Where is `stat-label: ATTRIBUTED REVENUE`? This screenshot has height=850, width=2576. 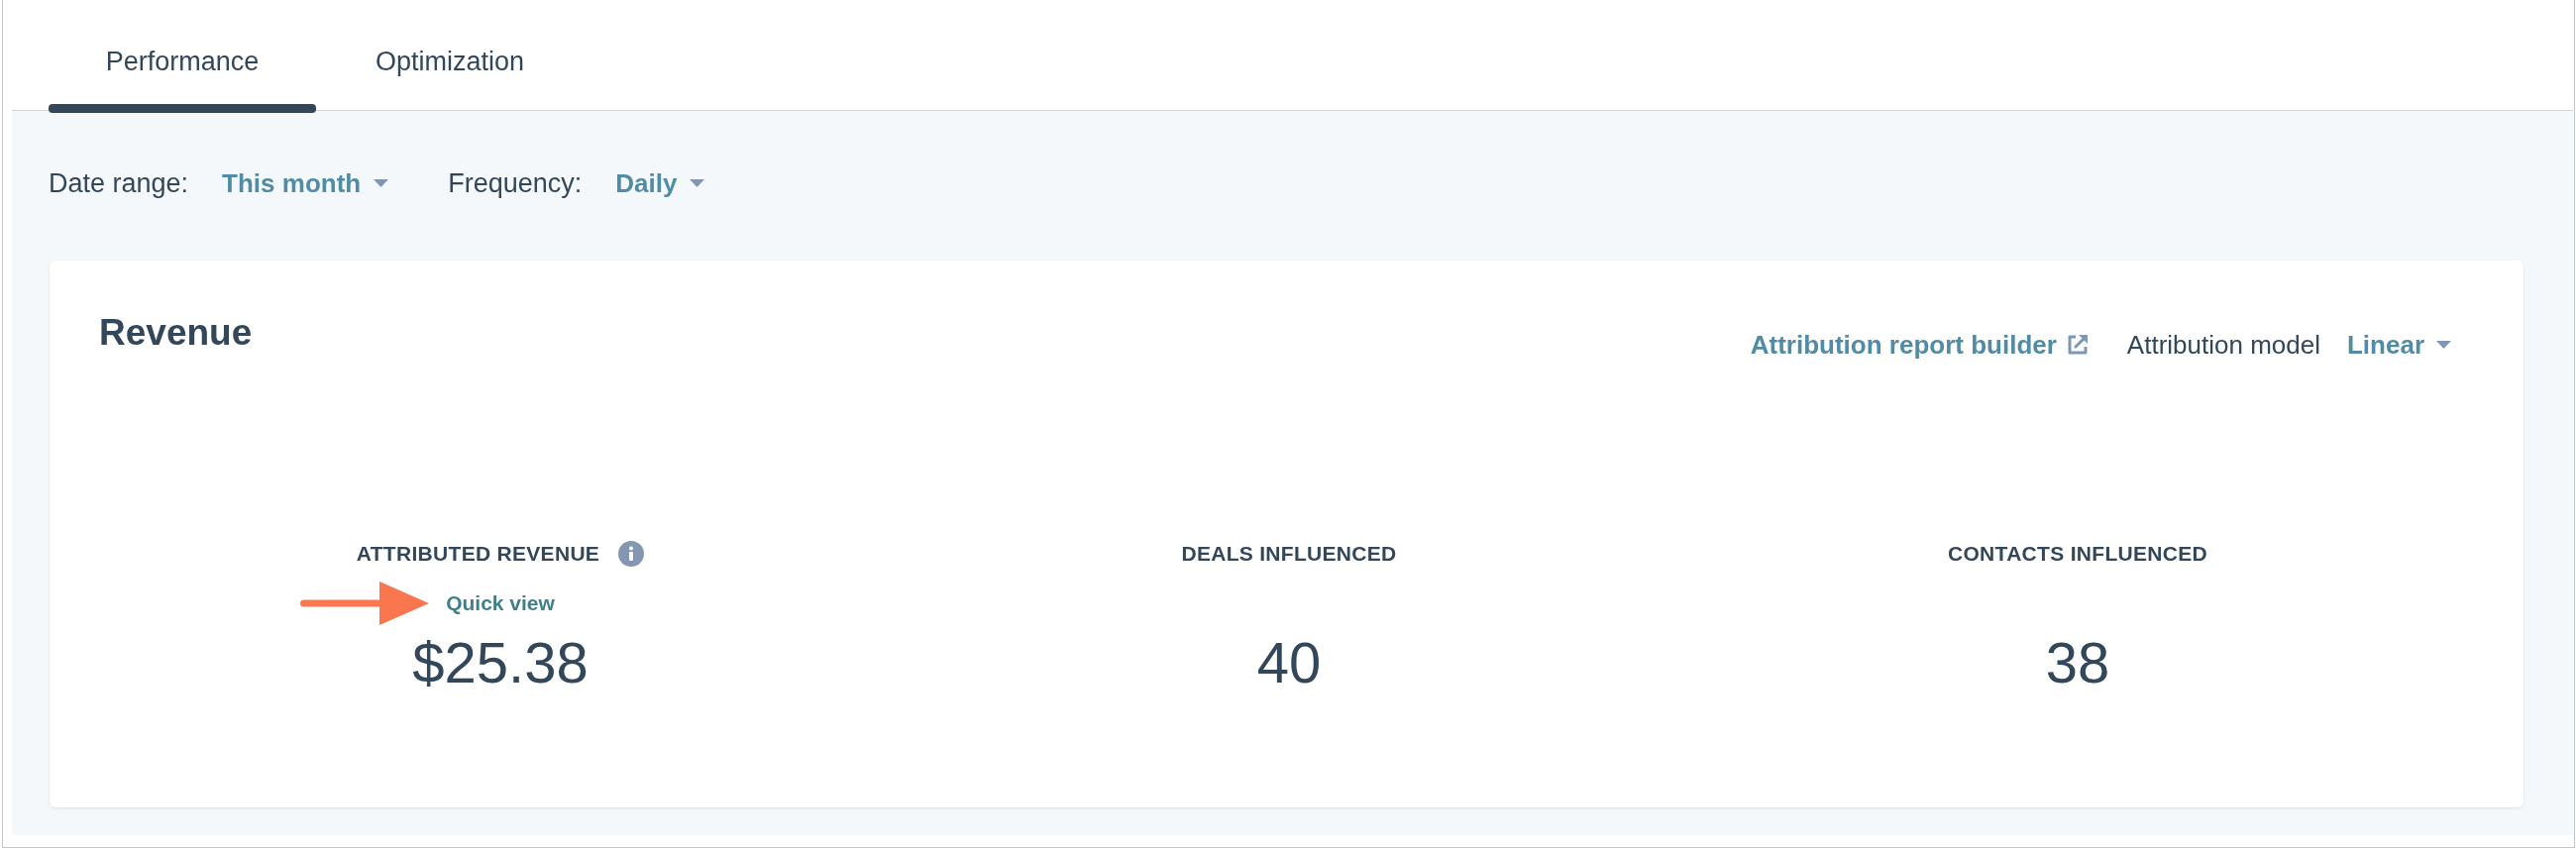 stat-label: ATTRIBUTED REVENUE is located at coordinates (478, 554).